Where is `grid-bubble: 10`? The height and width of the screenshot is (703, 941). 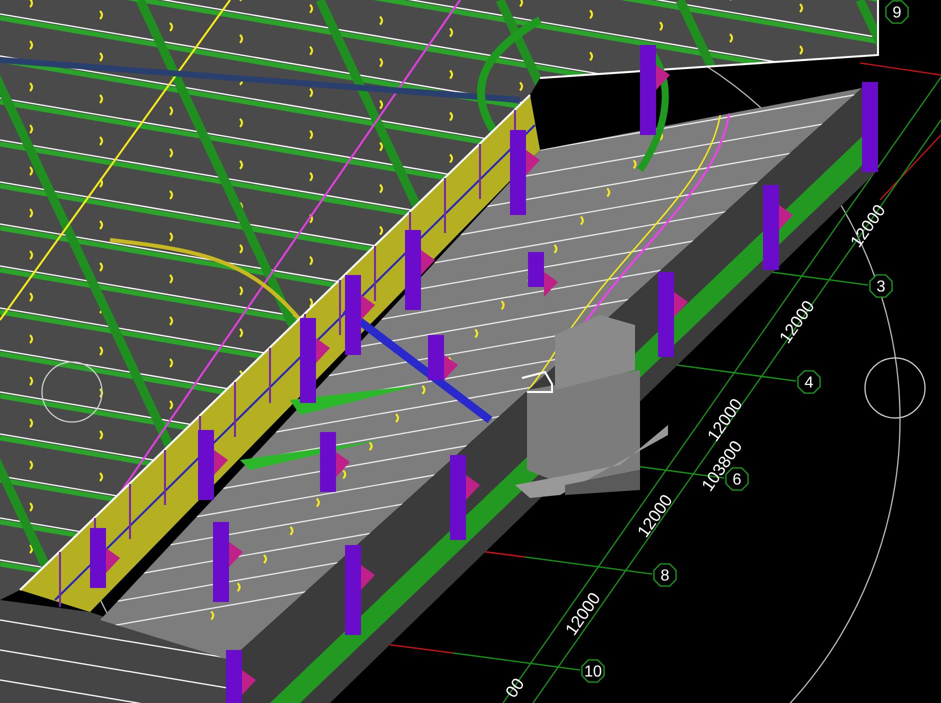
grid-bubble: 10 is located at coordinates (593, 671).